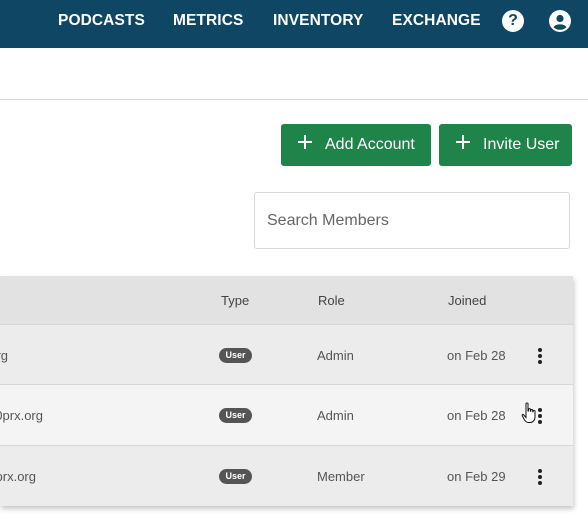 The height and width of the screenshot is (530, 588). Describe the element at coordinates (467, 300) in the screenshot. I see `column-header-joined: Joined` at that location.